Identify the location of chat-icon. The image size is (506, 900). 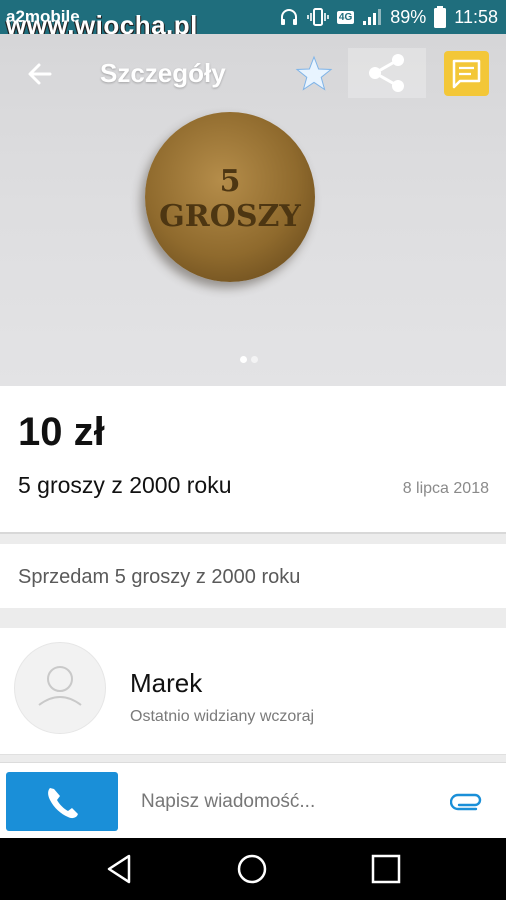
(466, 74).